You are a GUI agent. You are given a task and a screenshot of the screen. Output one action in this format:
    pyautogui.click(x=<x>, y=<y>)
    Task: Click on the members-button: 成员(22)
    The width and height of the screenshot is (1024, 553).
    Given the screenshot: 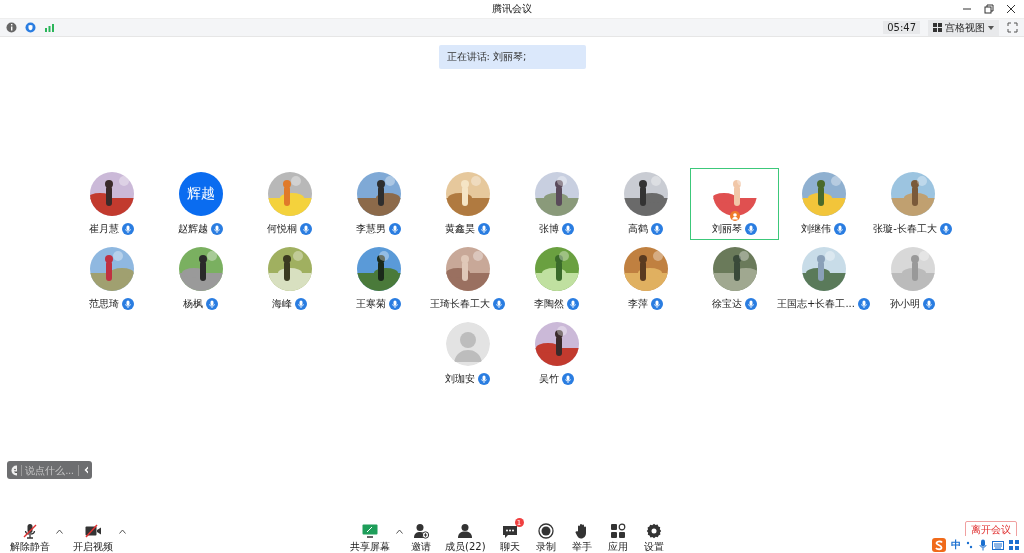 What is the action you would take?
    pyautogui.click(x=465, y=536)
    